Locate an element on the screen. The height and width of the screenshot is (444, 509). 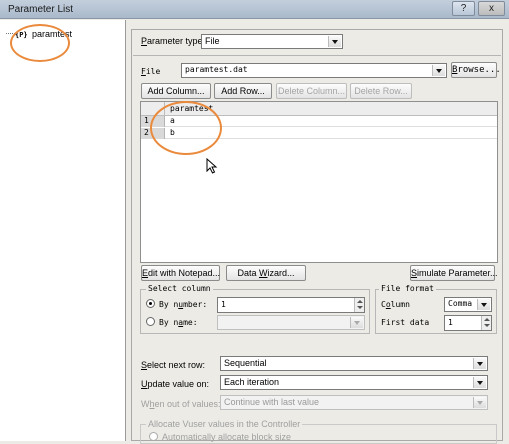
update-value-on-label: Update value on: is located at coordinates (175, 384).